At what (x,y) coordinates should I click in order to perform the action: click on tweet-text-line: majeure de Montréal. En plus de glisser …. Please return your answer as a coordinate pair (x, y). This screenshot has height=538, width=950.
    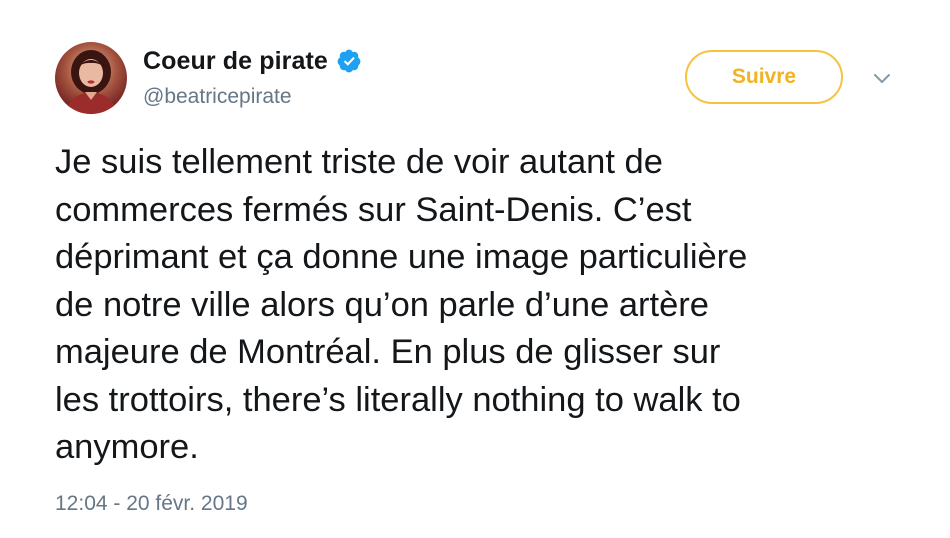
    Looking at the image, I should click on (388, 352).